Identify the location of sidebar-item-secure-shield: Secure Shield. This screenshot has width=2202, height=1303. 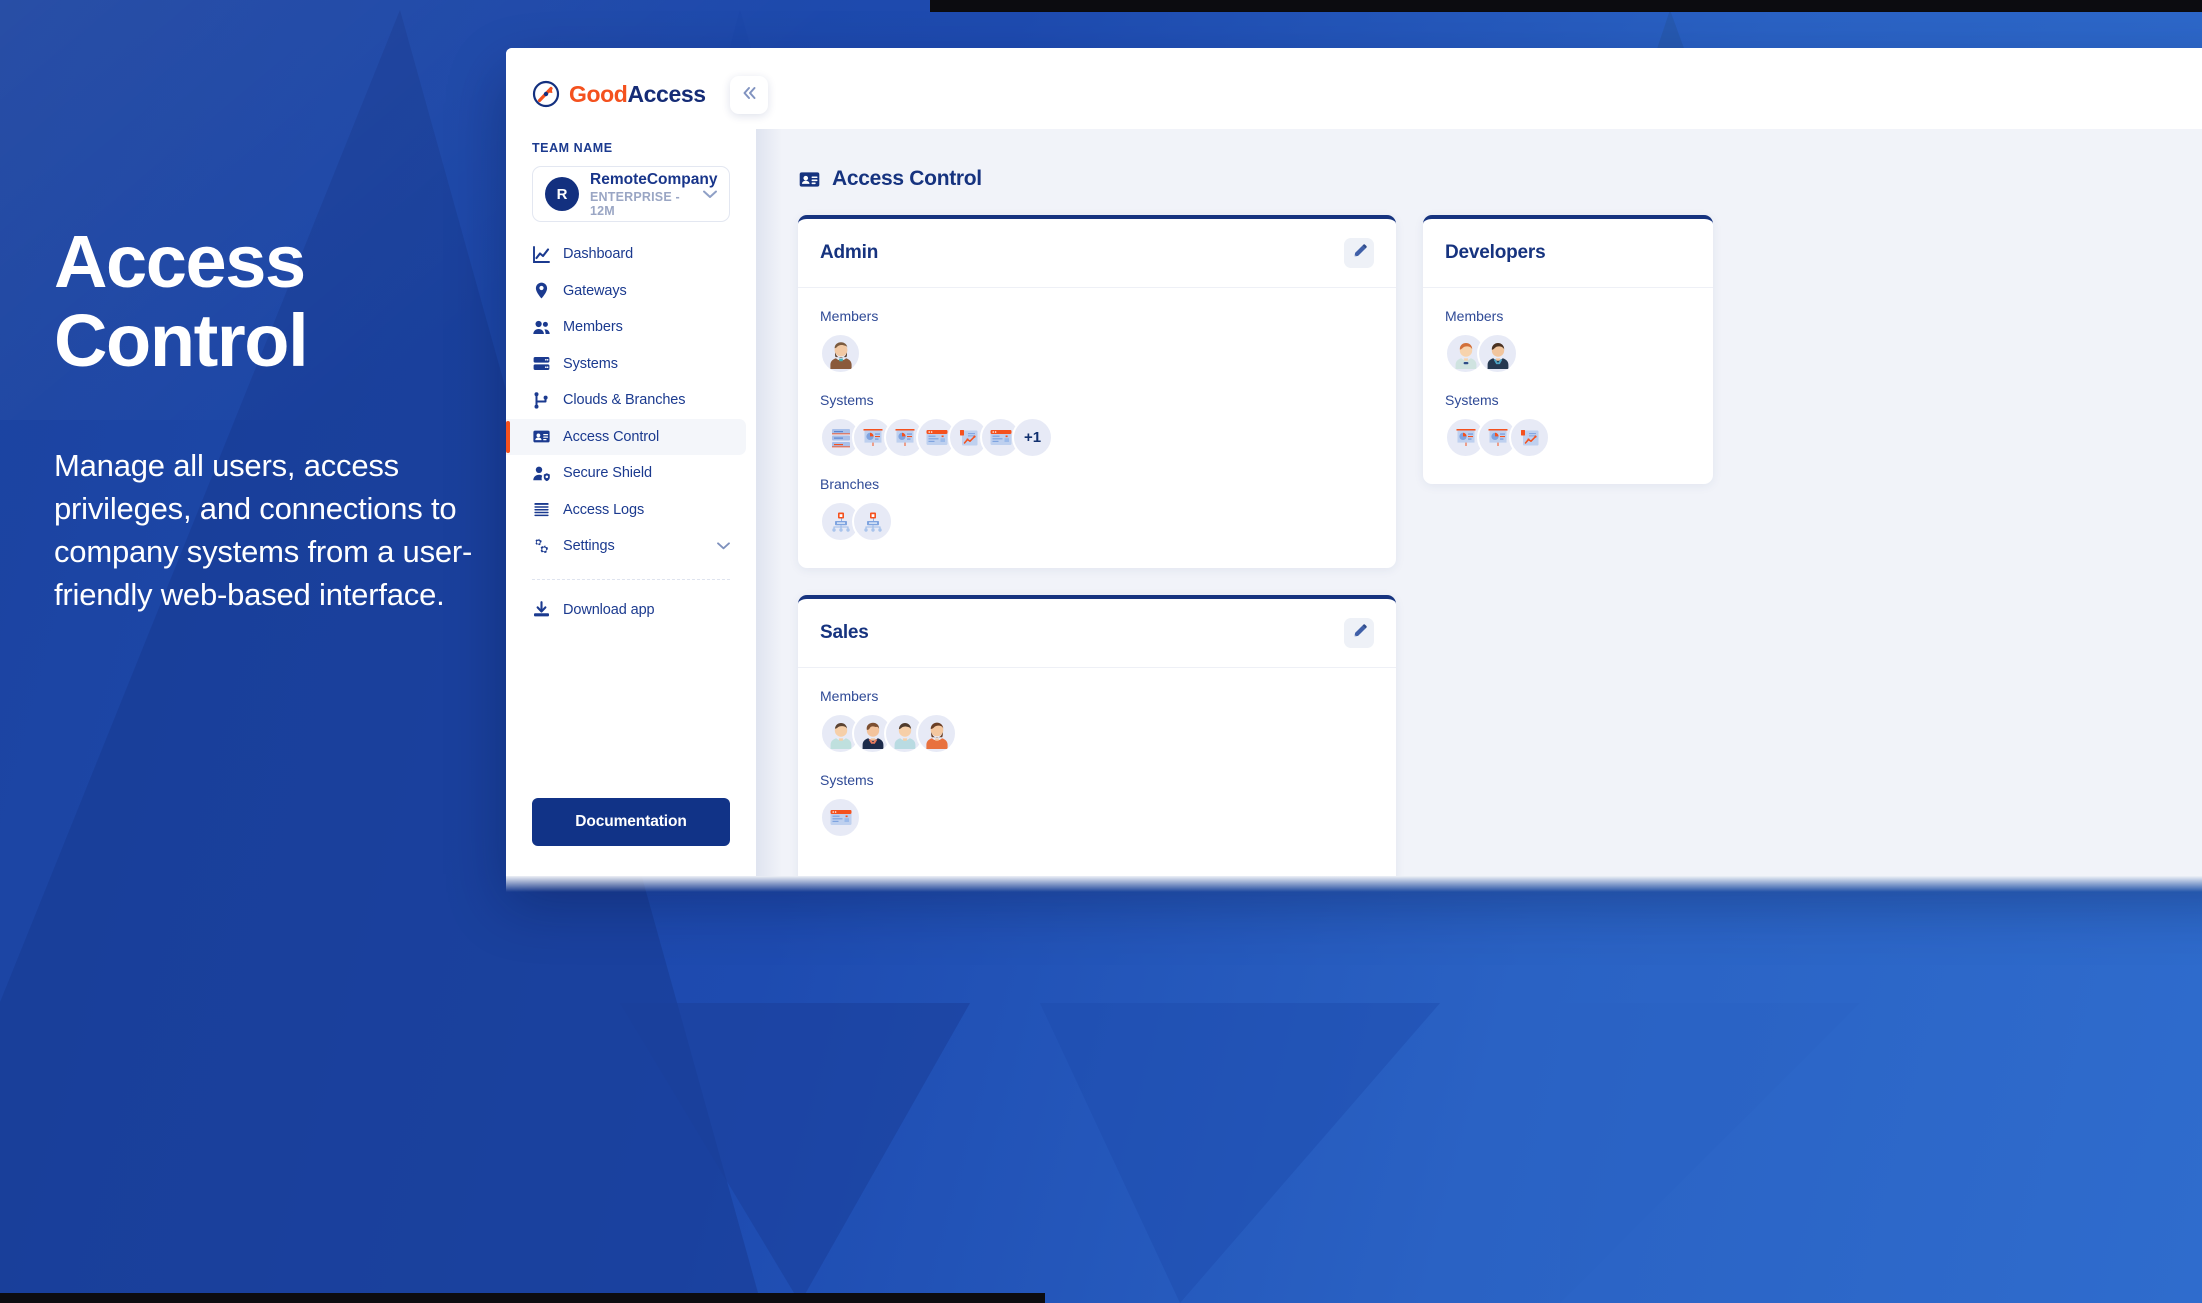
(631, 473).